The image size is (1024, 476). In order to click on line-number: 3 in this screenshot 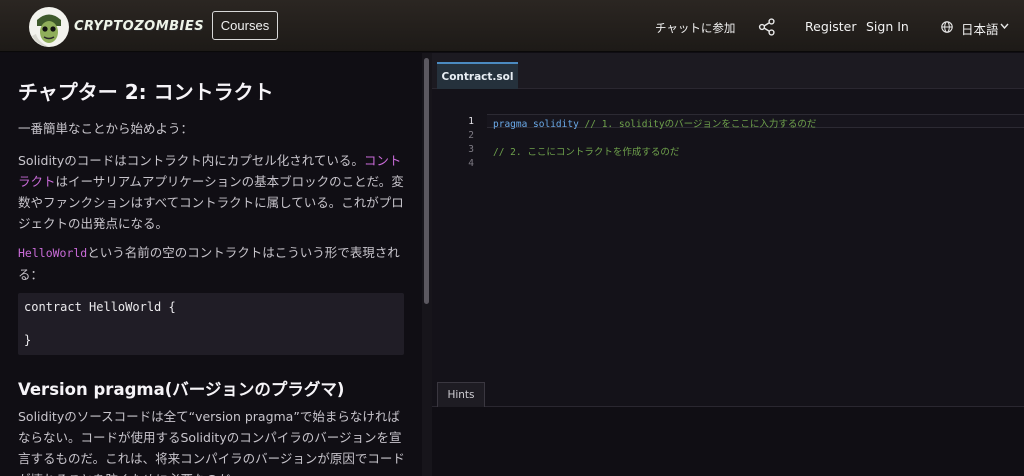, I will do `click(471, 149)`.